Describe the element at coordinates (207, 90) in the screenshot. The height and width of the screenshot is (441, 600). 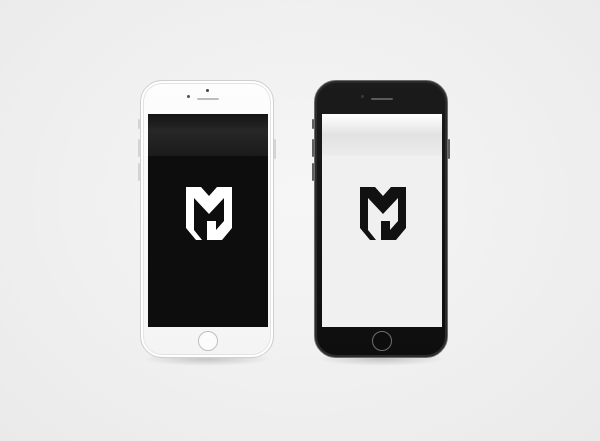
I see `proximity-sensor` at that location.